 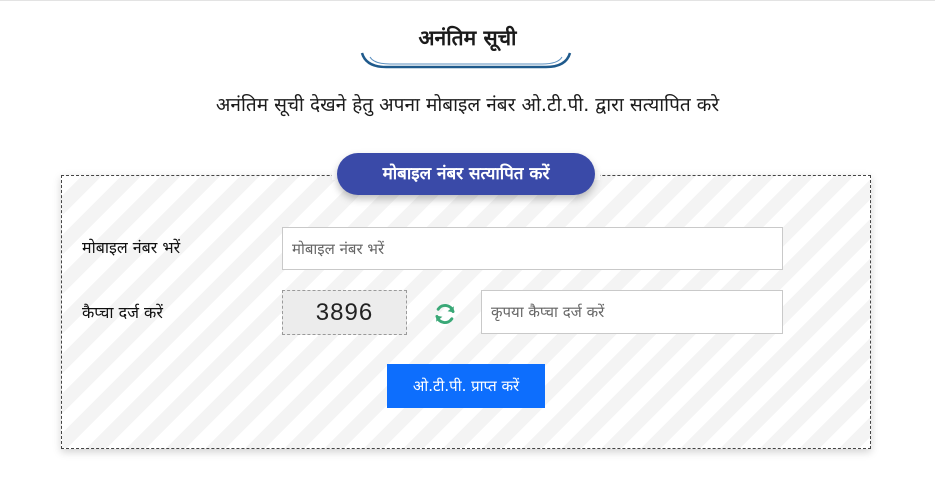 I want to click on get-otp-button: ओ.टी.पी. प्राप्त करें, so click(x=466, y=386).